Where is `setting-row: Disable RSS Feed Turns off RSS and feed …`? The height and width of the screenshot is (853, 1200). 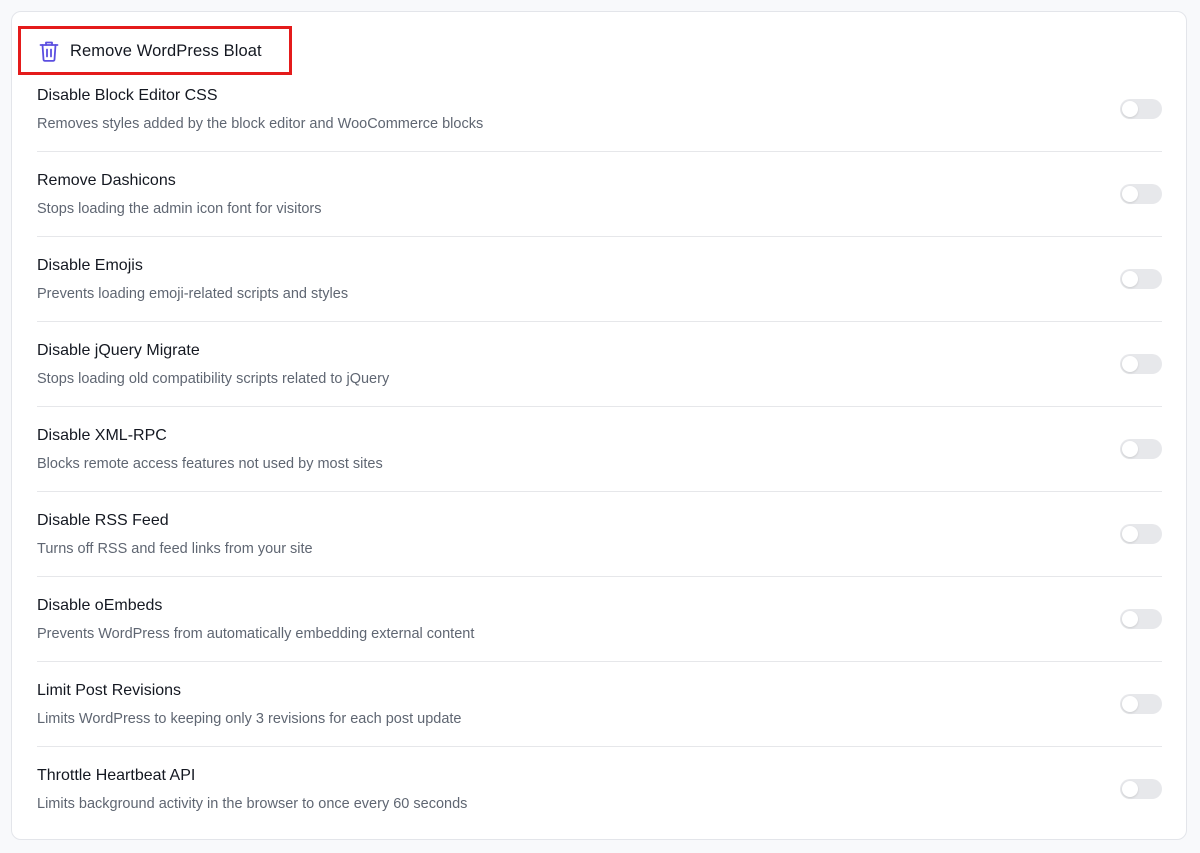 setting-row: Disable RSS Feed Turns off RSS and feed … is located at coordinates (599, 534).